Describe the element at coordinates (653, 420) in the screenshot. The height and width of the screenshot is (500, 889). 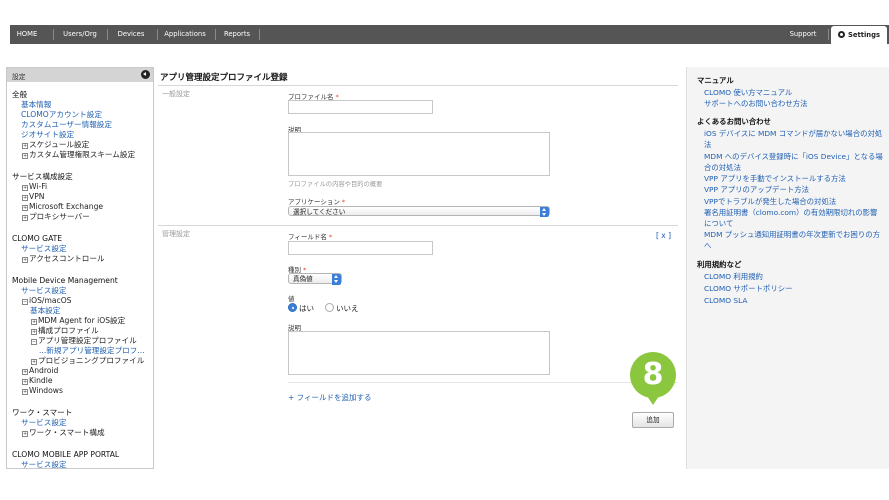
I see `add-button: 追加` at that location.